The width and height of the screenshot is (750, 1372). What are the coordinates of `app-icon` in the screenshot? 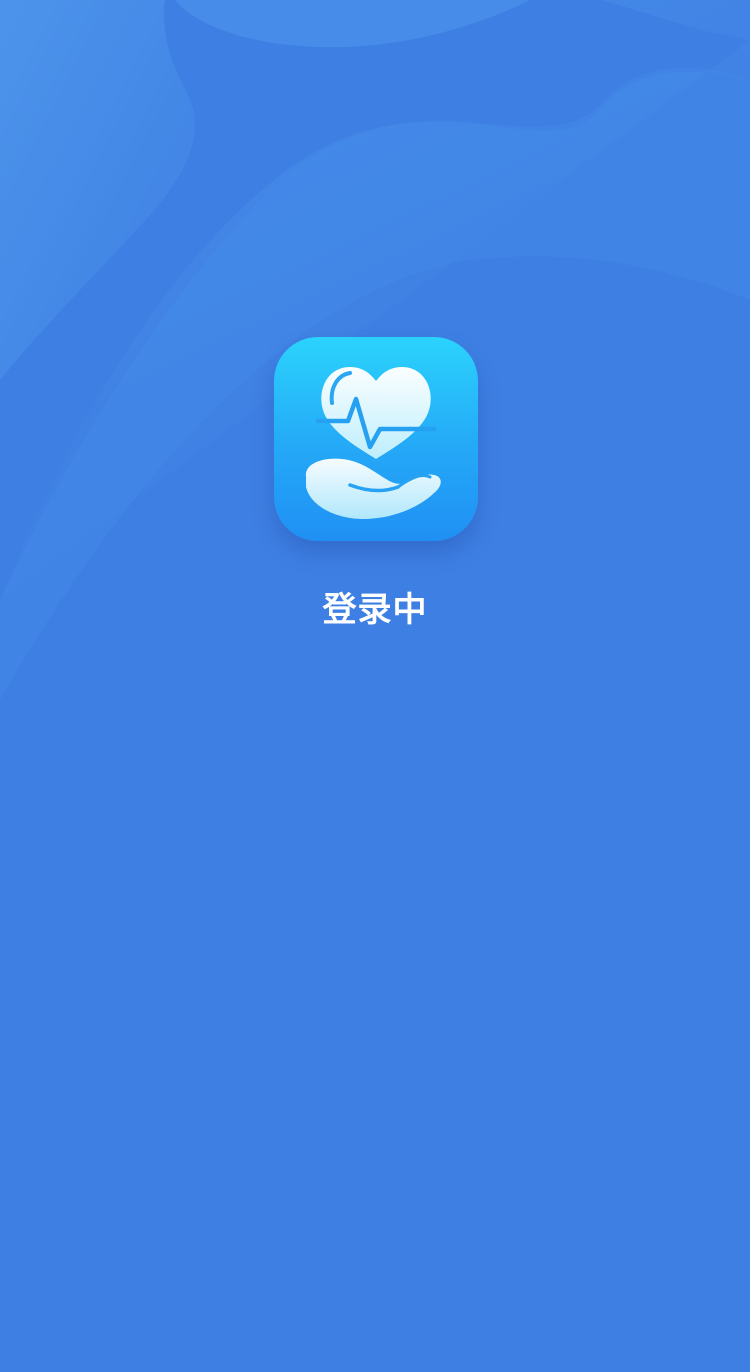 It's located at (376, 439).